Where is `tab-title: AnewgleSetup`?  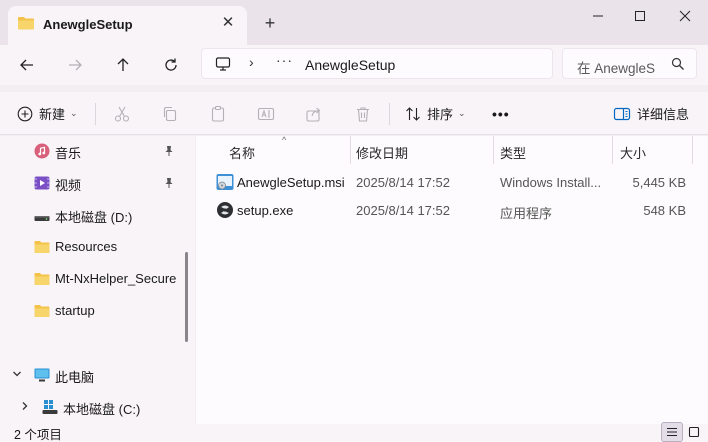 tab-title: AnewgleSetup is located at coordinates (88, 24).